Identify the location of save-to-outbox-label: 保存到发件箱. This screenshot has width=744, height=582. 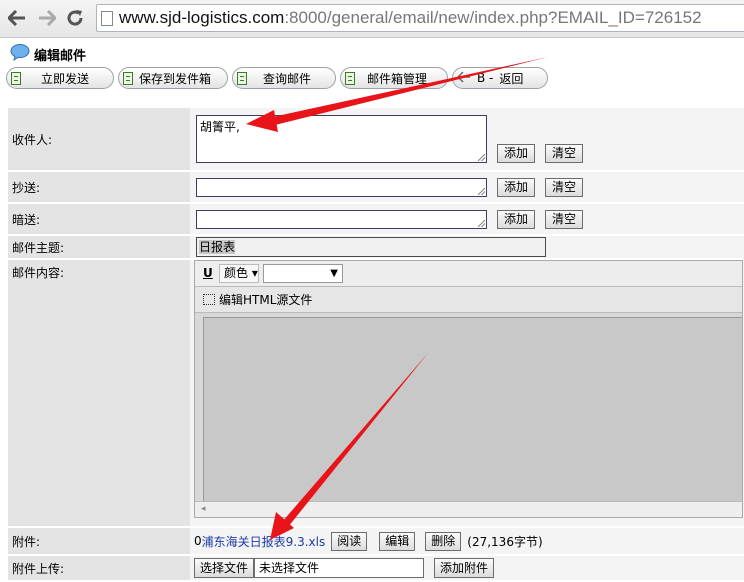
(175, 78).